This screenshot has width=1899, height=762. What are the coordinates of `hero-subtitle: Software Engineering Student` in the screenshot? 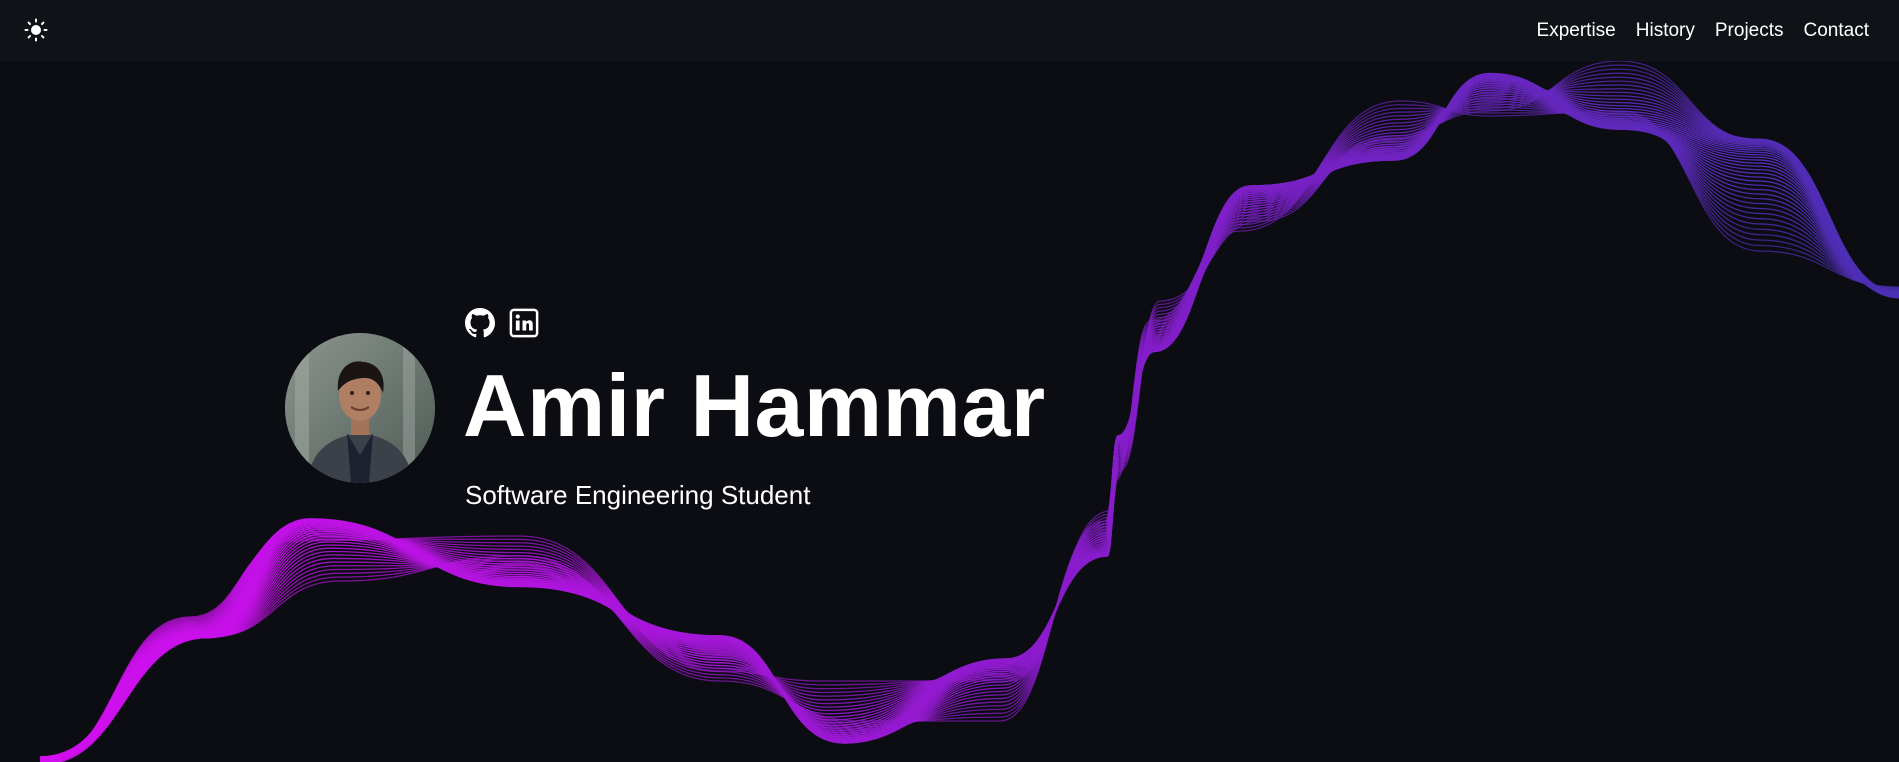 It's located at (638, 495).